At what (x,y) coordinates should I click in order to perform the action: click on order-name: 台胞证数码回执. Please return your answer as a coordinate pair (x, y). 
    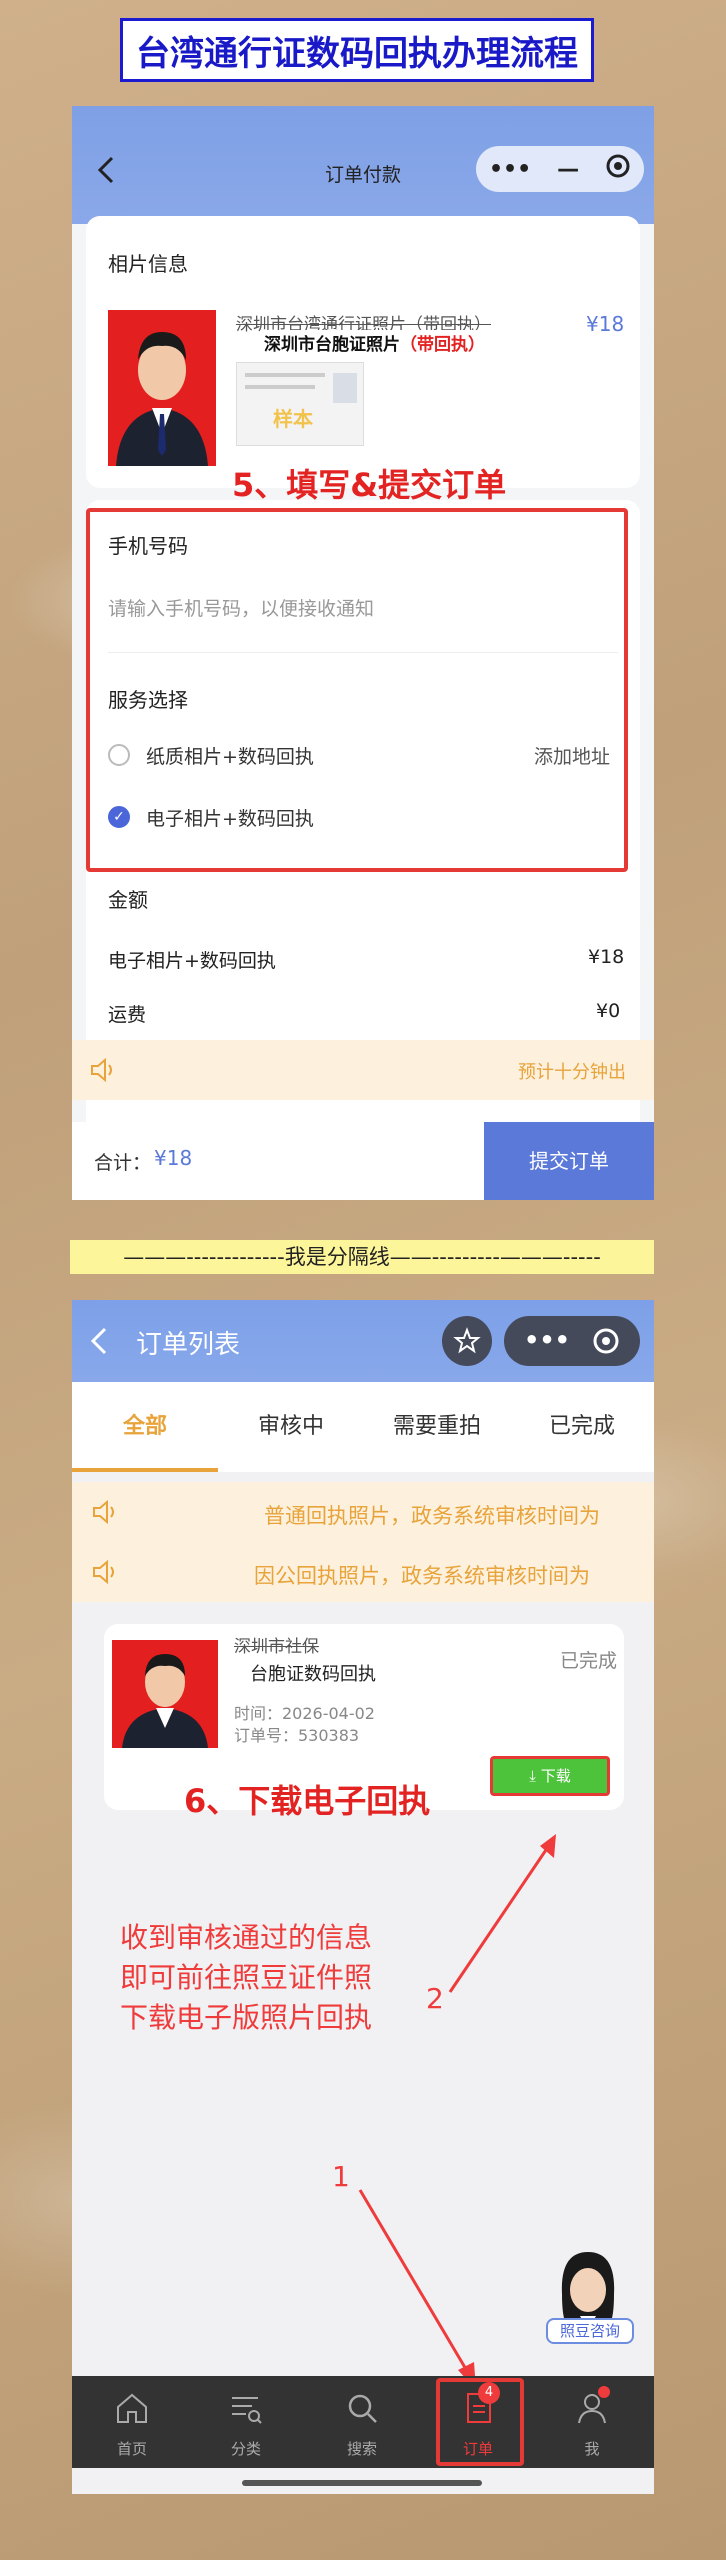
    Looking at the image, I should click on (313, 1673).